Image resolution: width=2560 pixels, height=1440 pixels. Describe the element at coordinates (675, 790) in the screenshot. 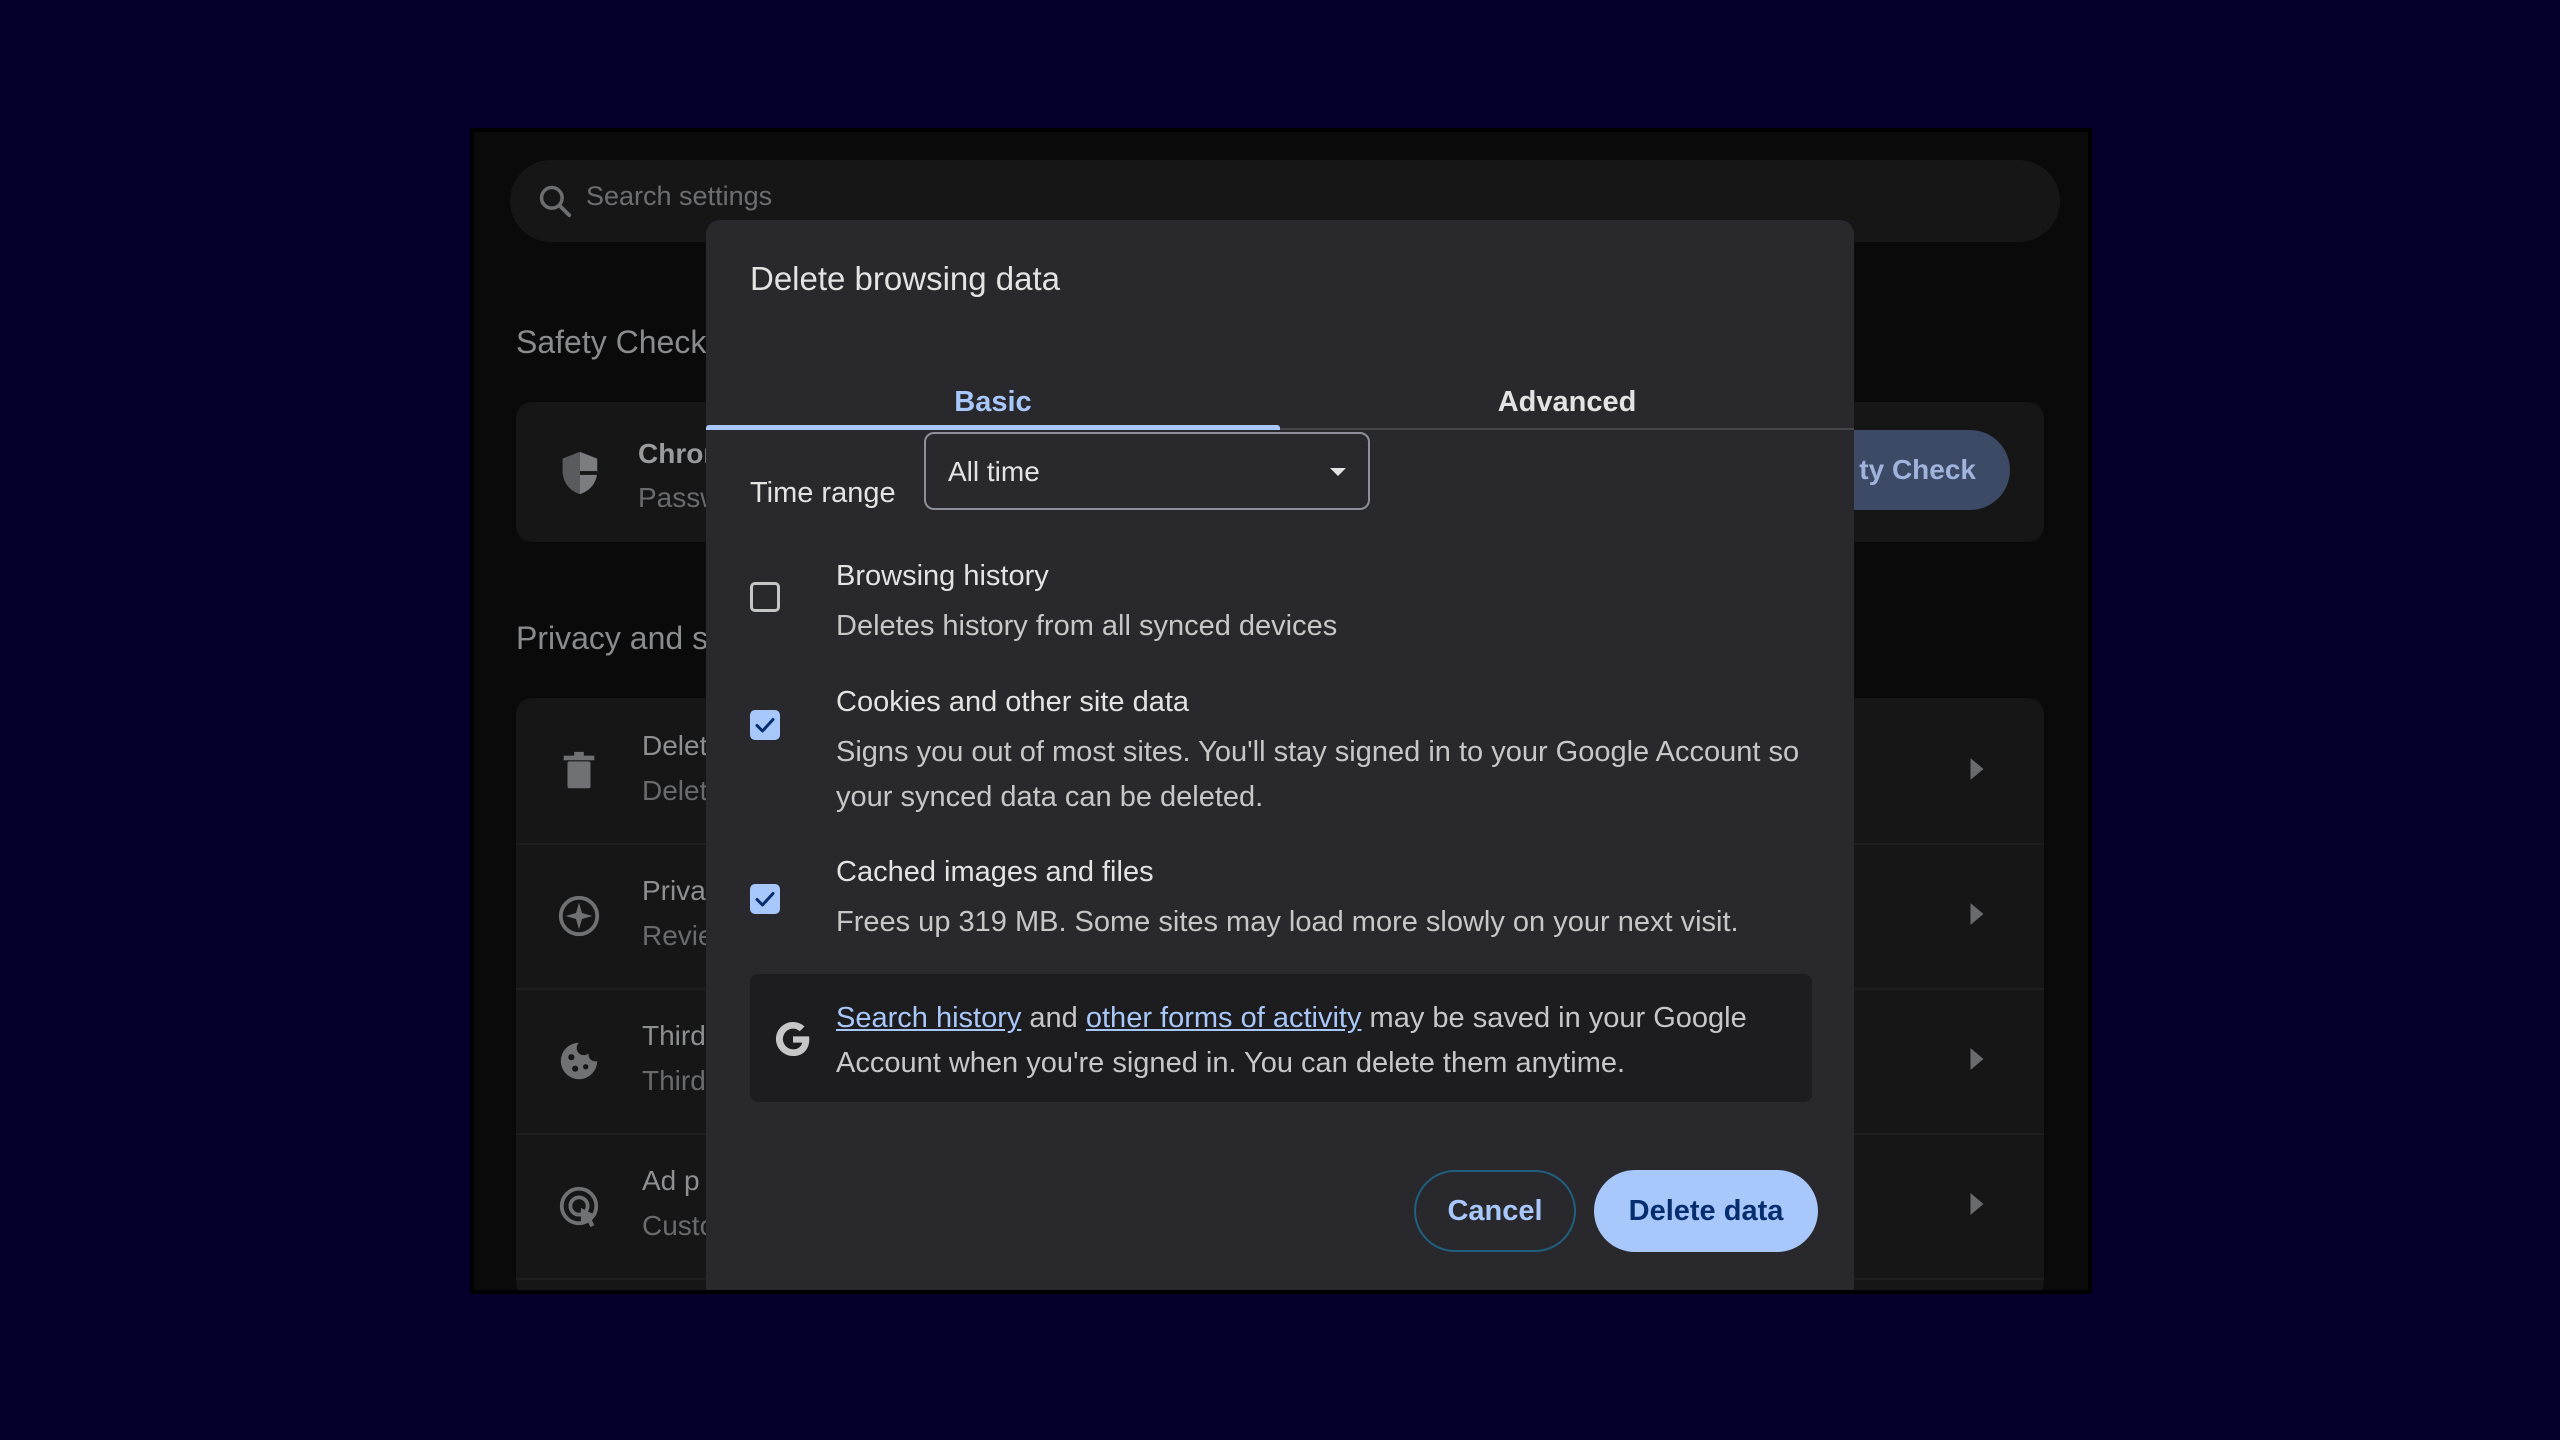

I see `row-subtitle: Delet` at that location.